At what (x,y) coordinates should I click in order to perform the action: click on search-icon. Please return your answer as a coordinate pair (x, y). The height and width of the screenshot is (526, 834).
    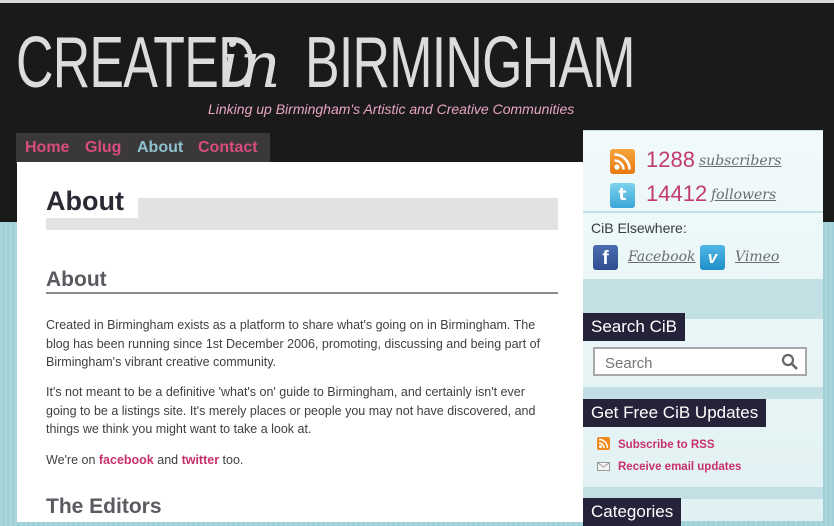
    Looking at the image, I should click on (790, 362).